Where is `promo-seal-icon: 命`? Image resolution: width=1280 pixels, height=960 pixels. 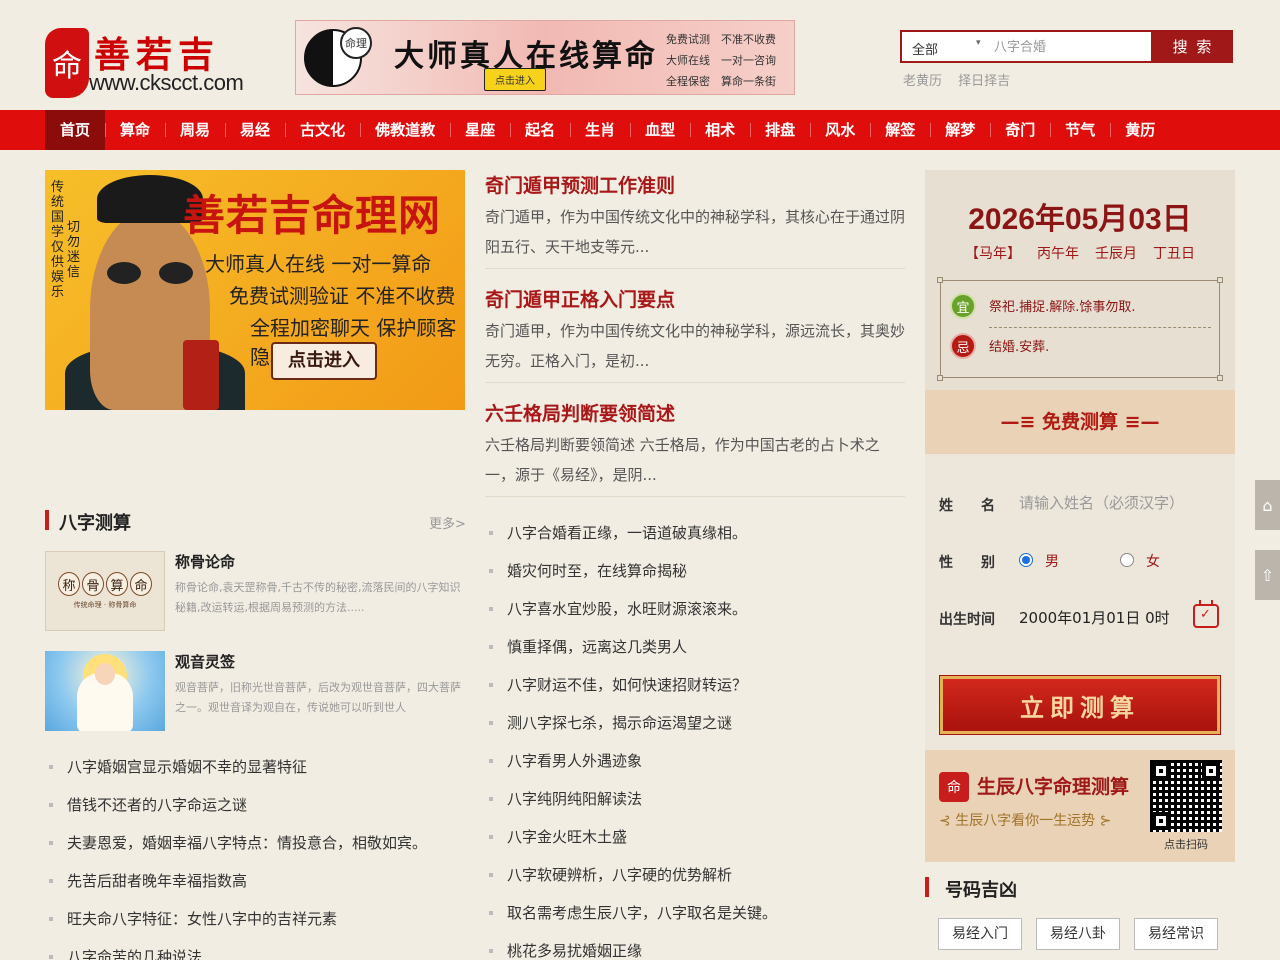
promo-seal-icon: 命 is located at coordinates (954, 787).